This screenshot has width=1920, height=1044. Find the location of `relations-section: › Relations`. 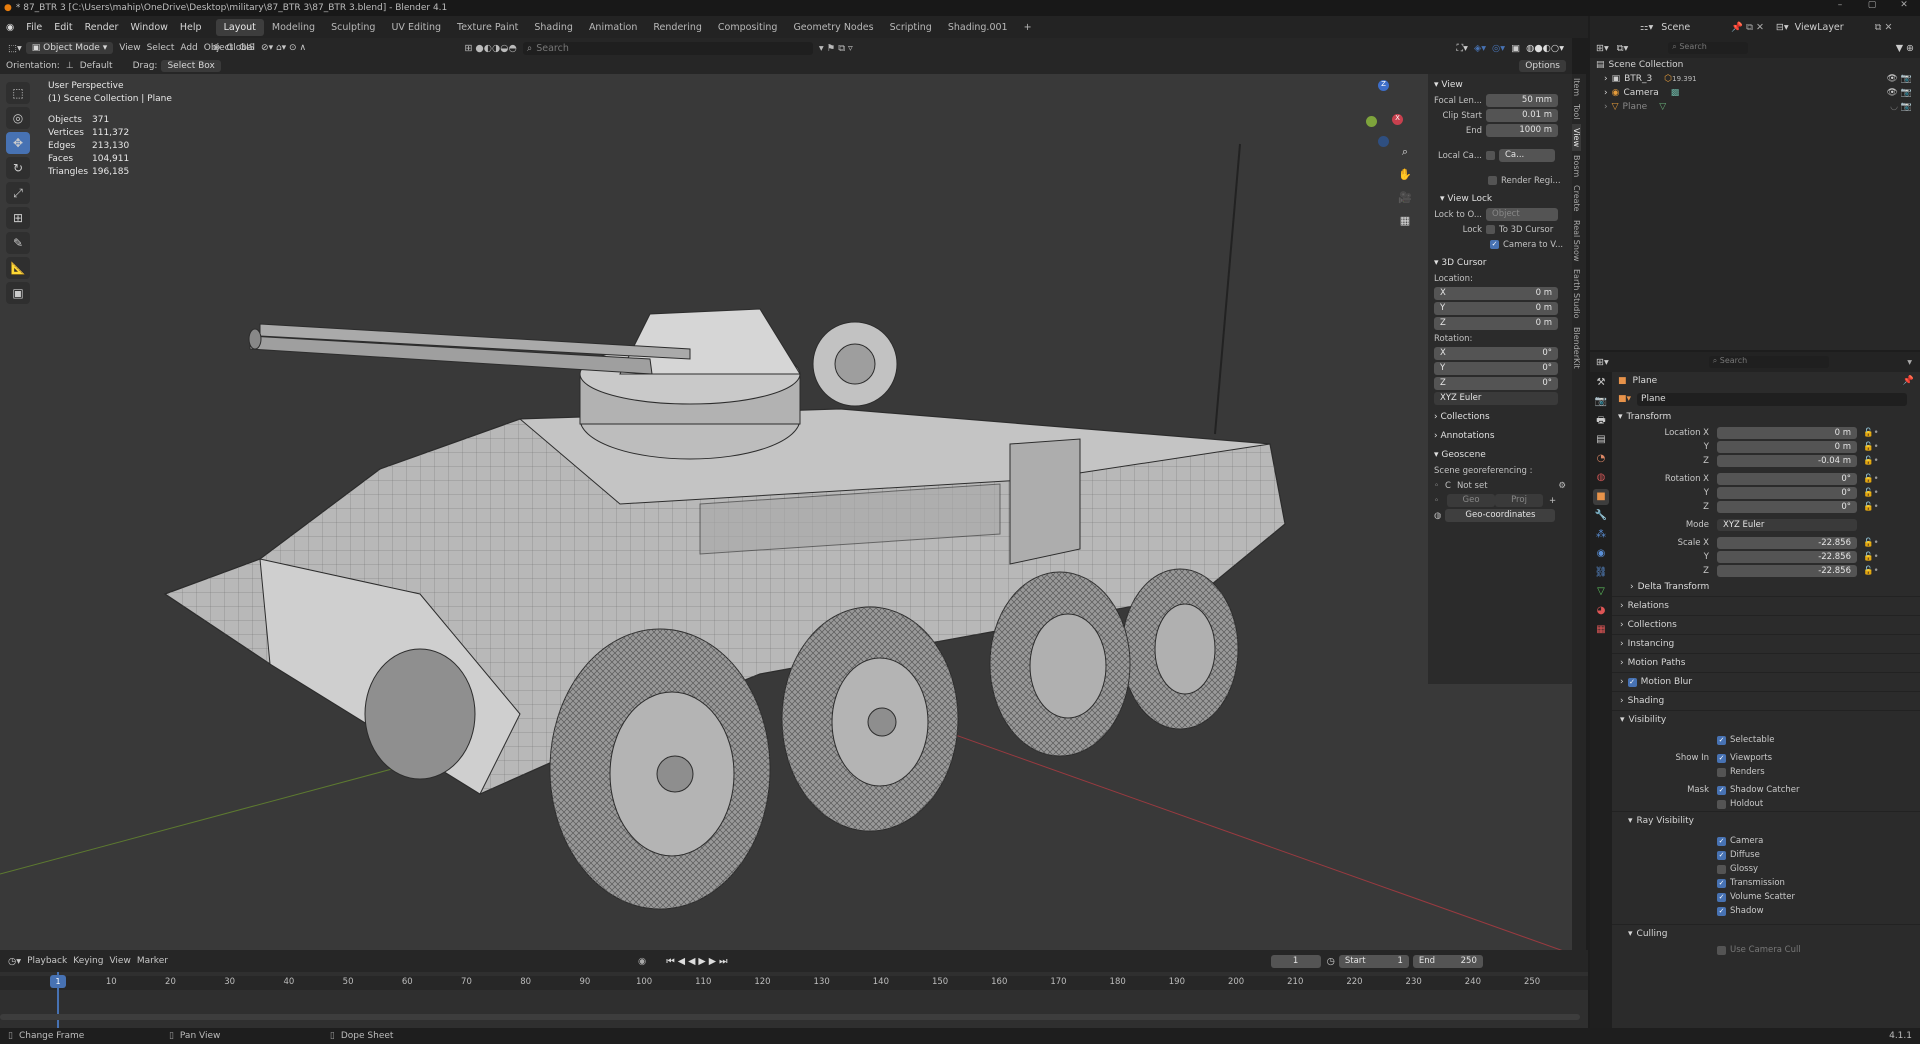

relations-section: › Relations is located at coordinates (1766, 605).